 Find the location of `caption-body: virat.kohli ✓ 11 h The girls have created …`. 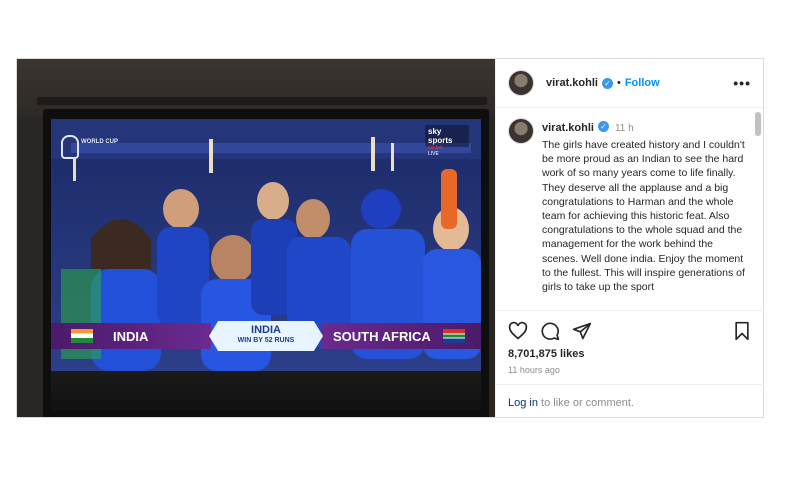

caption-body: virat.kohli ✓ 11 h The girls have created … is located at coordinates (646, 206).